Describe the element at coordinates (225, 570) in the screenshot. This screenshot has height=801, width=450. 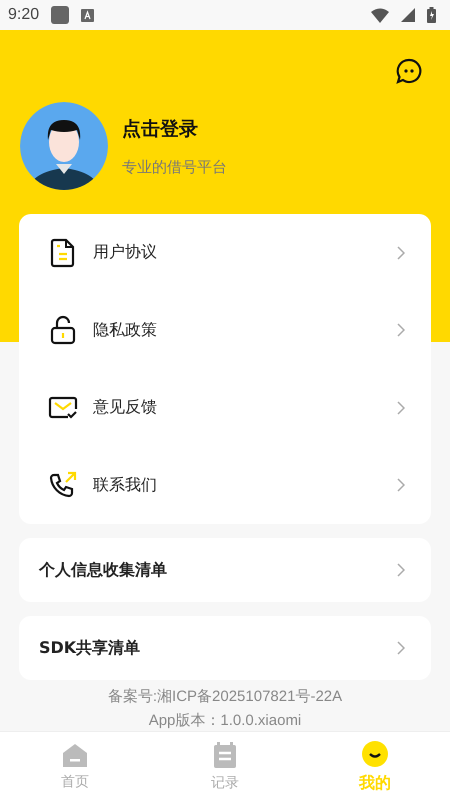
I see `list-item: 个人信息收集清单` at that location.